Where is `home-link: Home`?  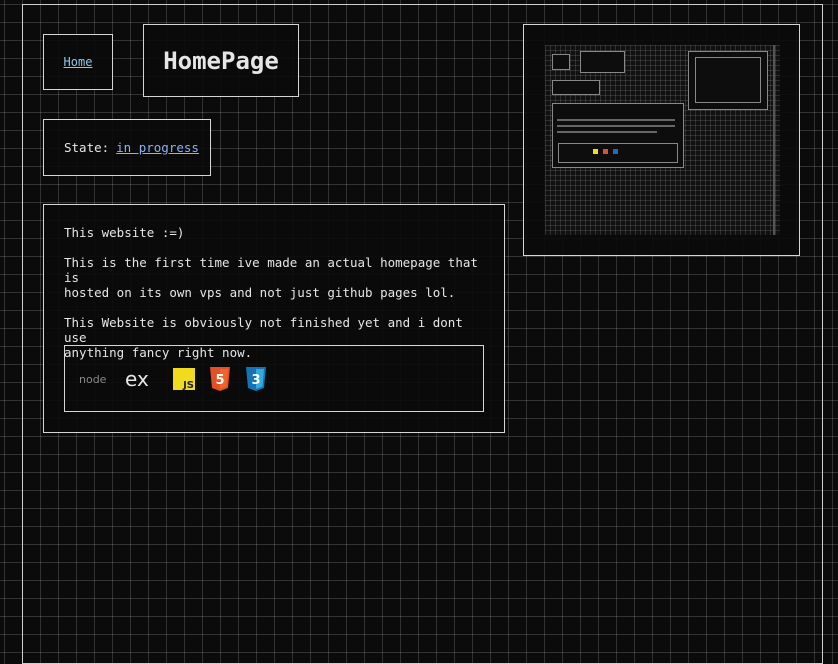
home-link: Home is located at coordinates (78, 62).